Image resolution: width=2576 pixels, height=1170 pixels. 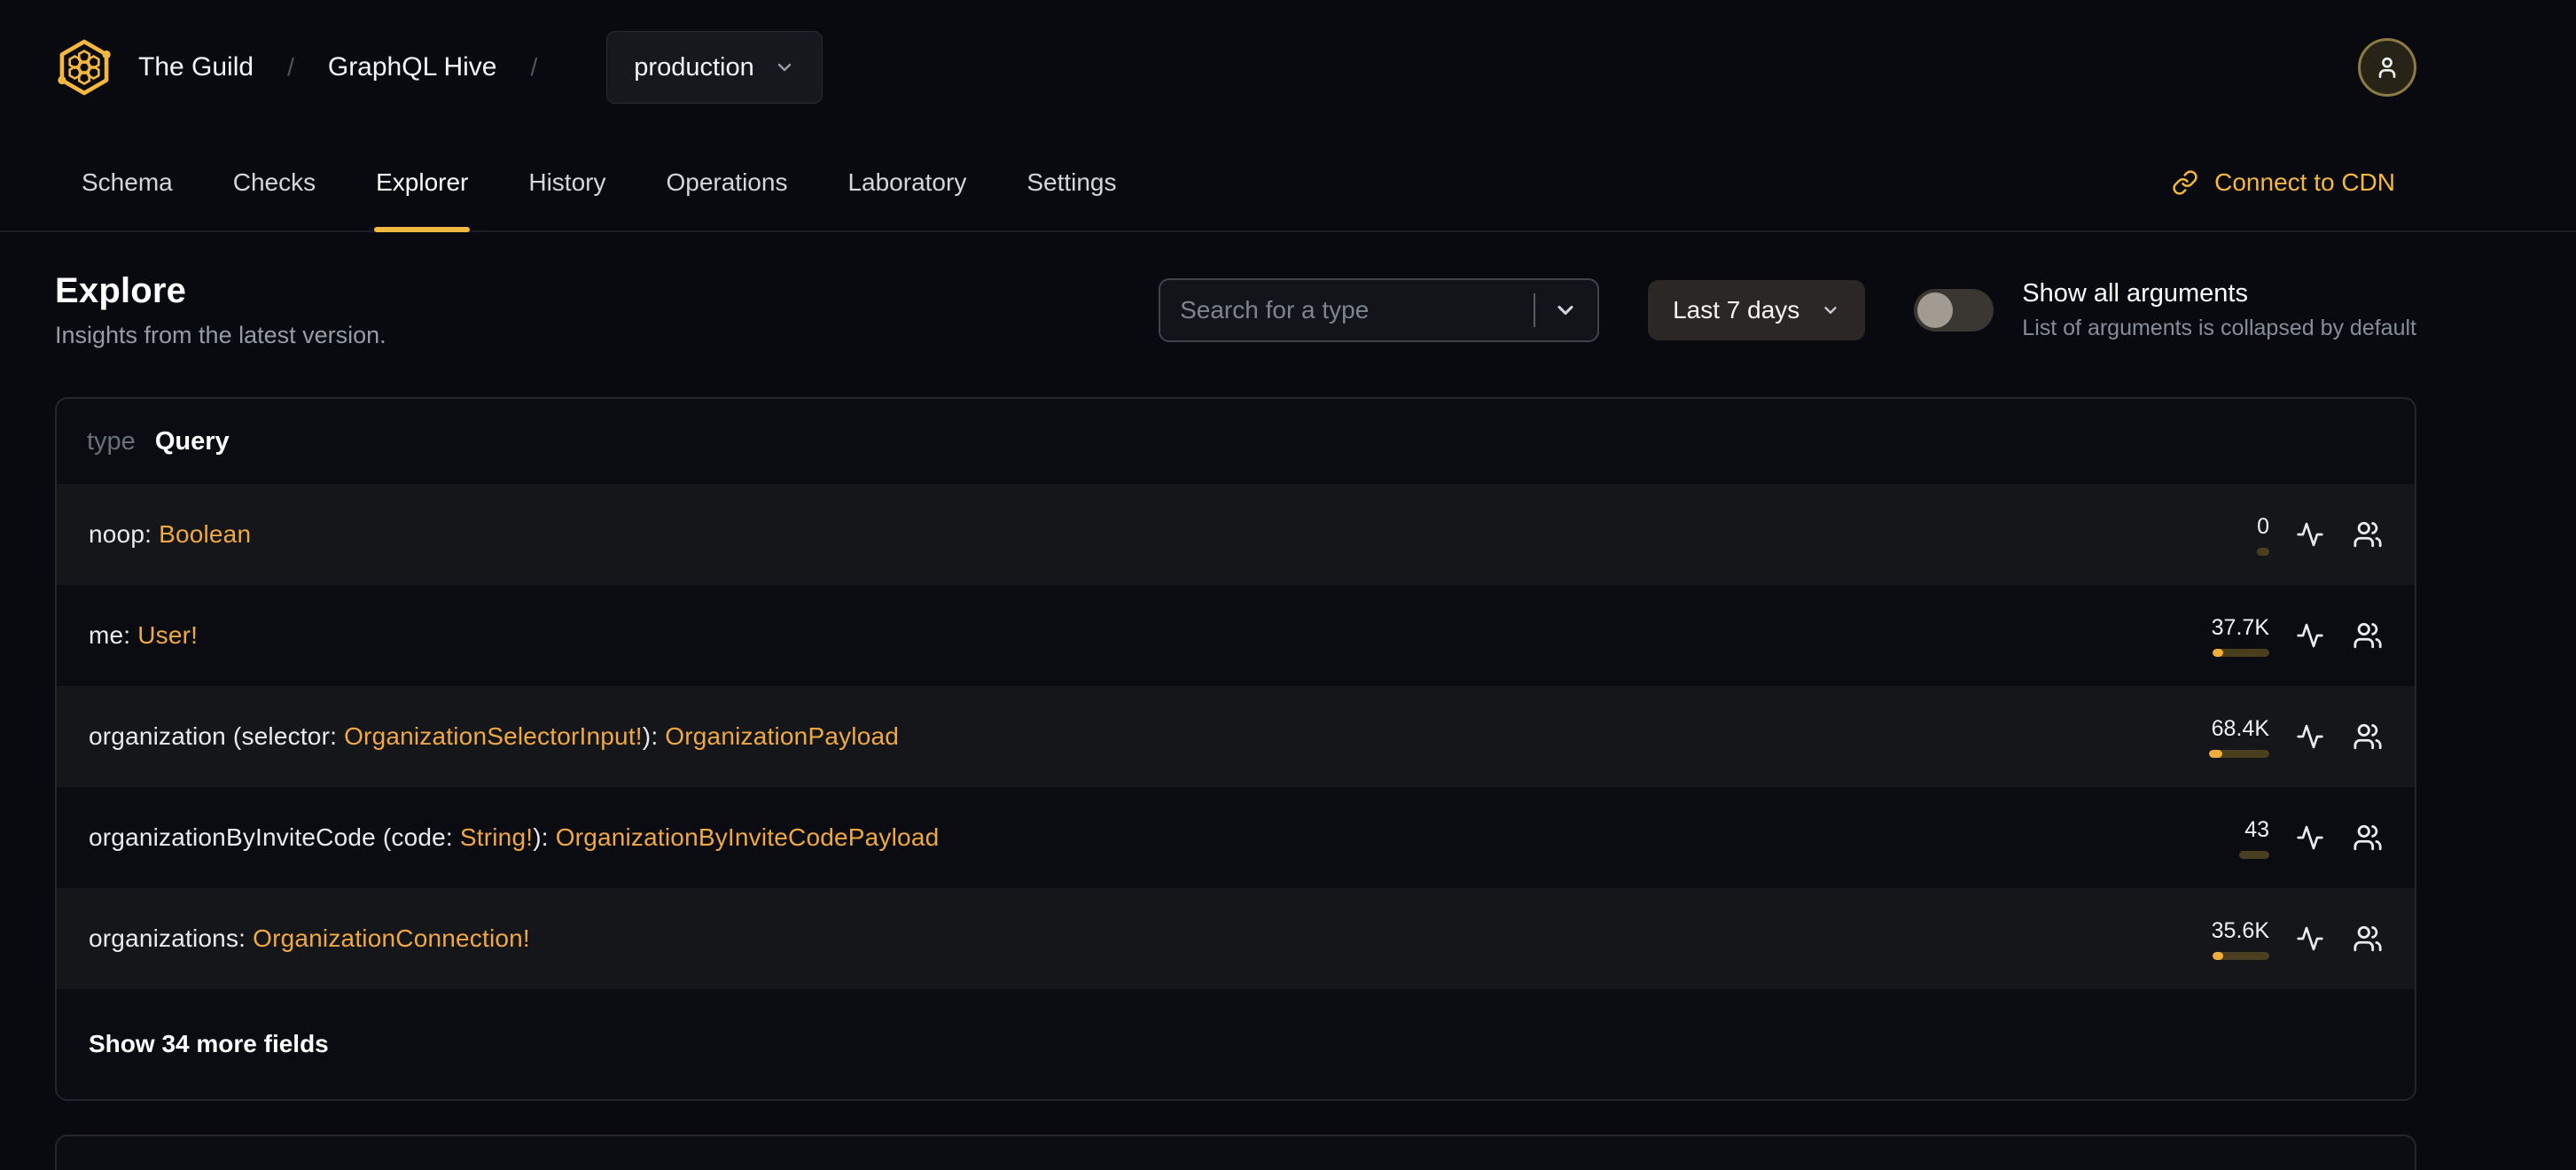 What do you see at coordinates (1736, 310) in the screenshot?
I see `date-range-label: Last 7 days` at bounding box center [1736, 310].